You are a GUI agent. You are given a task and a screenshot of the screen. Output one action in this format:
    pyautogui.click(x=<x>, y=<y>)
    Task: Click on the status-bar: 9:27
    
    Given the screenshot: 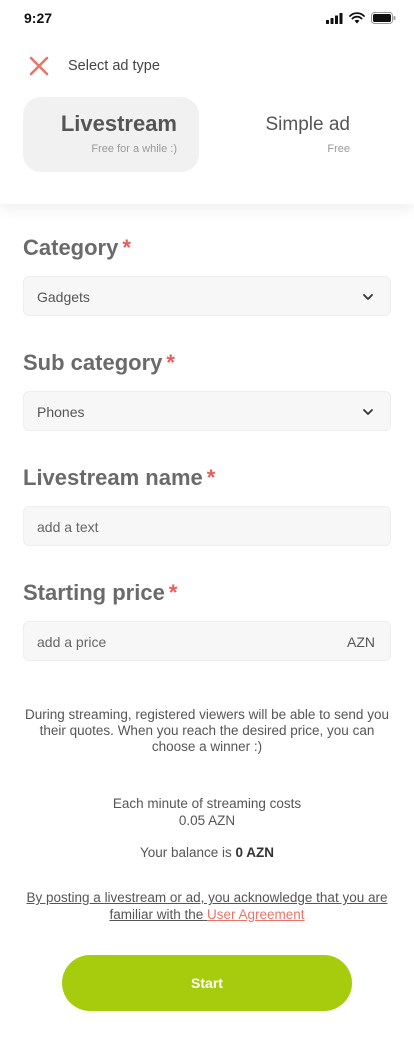 What is the action you would take?
    pyautogui.click(x=207, y=19)
    